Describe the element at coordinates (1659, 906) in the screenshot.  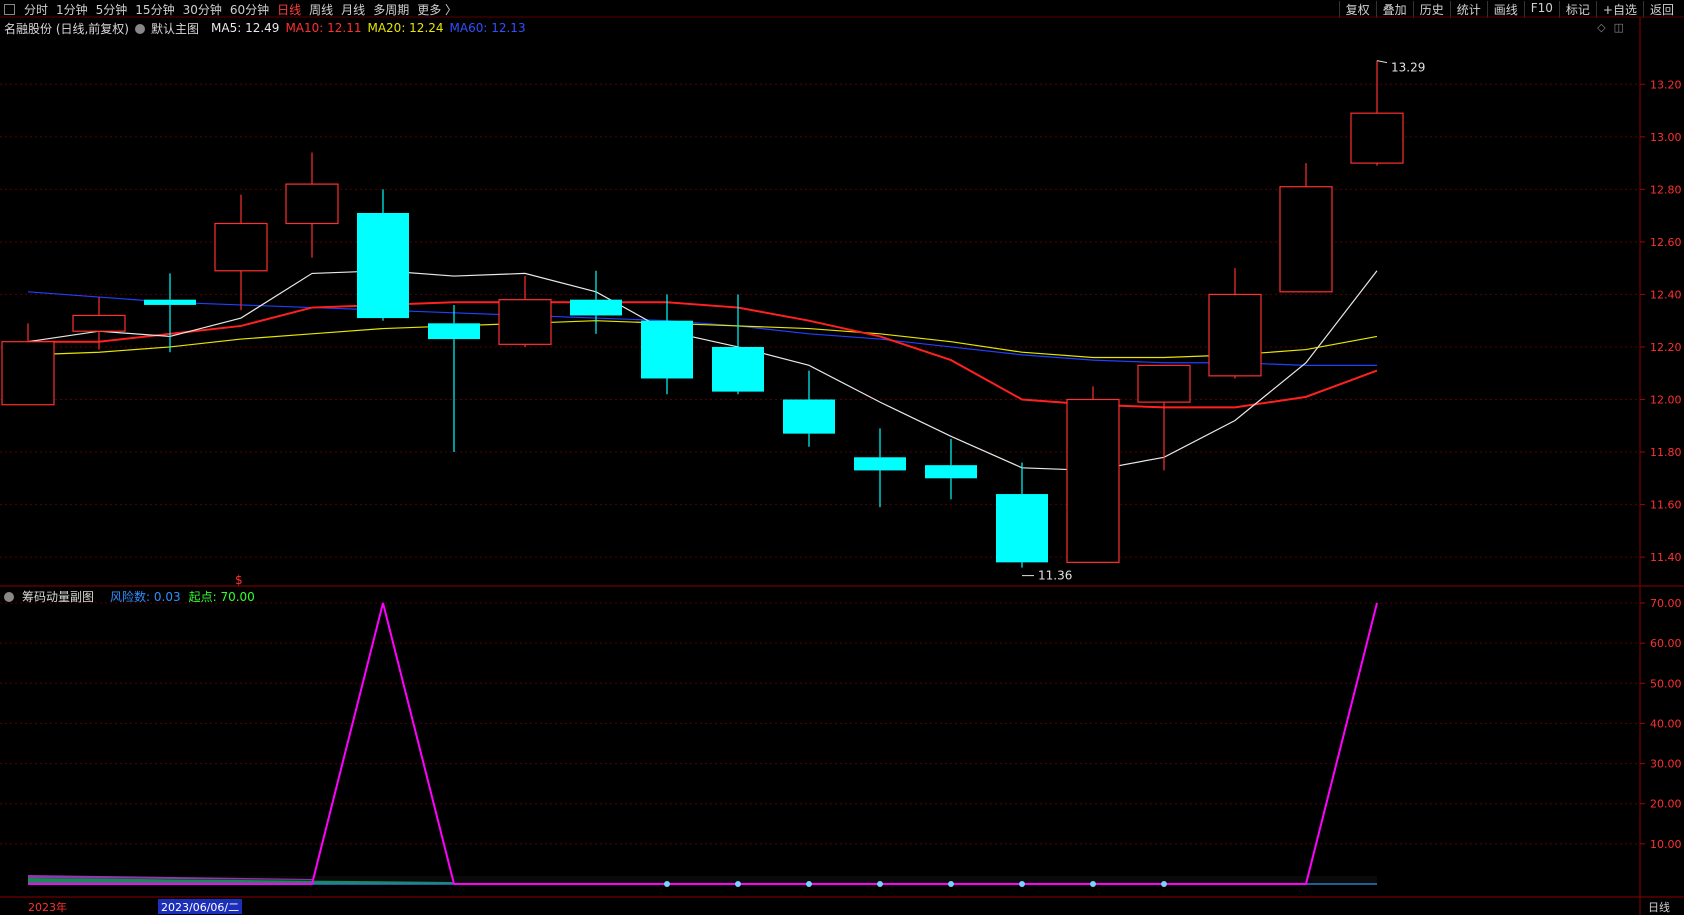
I see `period-label: 日线` at that location.